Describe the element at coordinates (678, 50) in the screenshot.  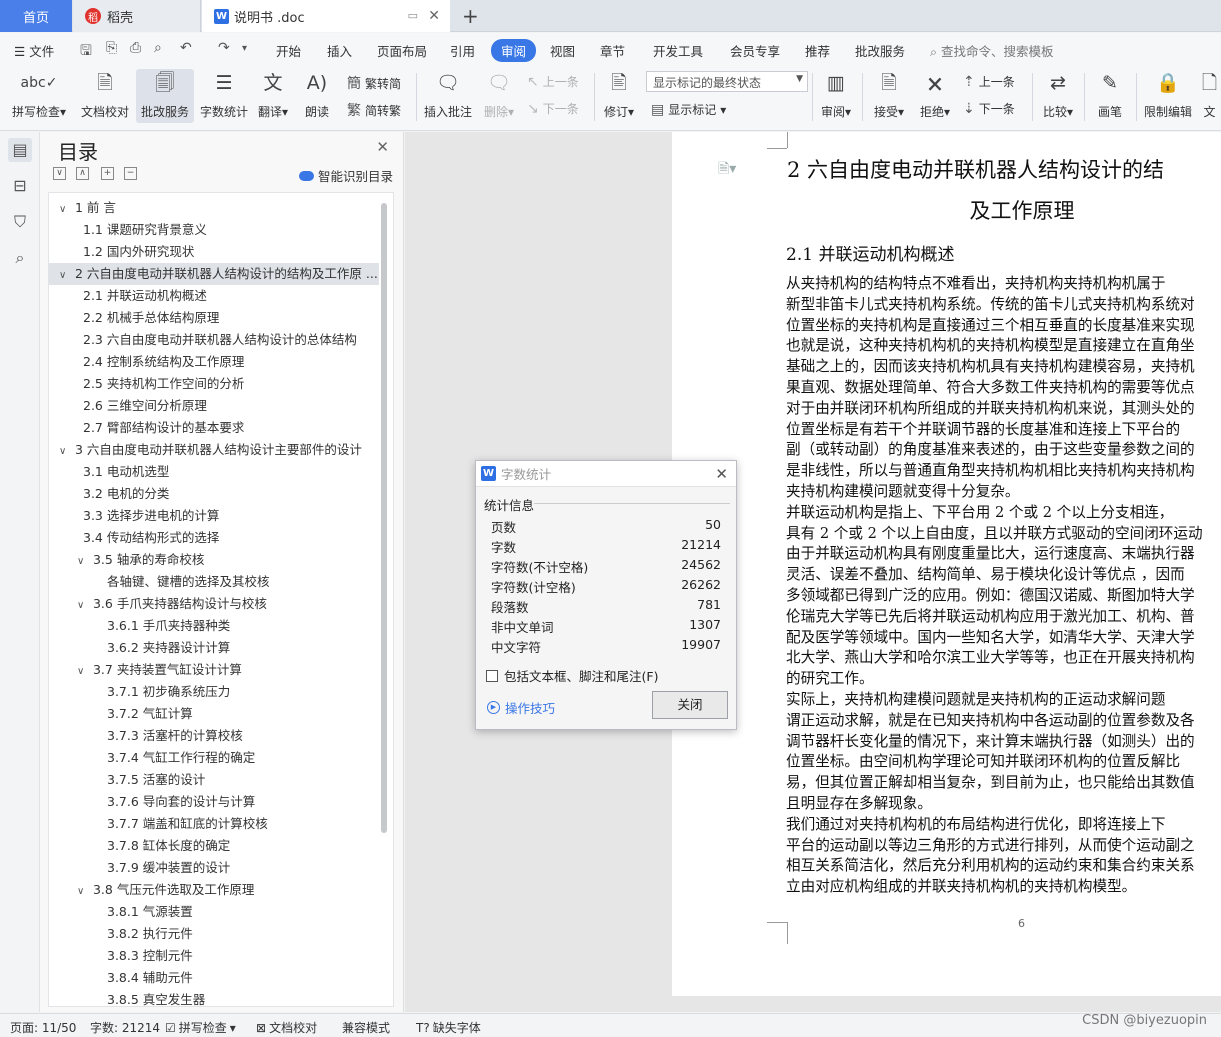
I see `menu-tab-developer: 开发工具` at that location.